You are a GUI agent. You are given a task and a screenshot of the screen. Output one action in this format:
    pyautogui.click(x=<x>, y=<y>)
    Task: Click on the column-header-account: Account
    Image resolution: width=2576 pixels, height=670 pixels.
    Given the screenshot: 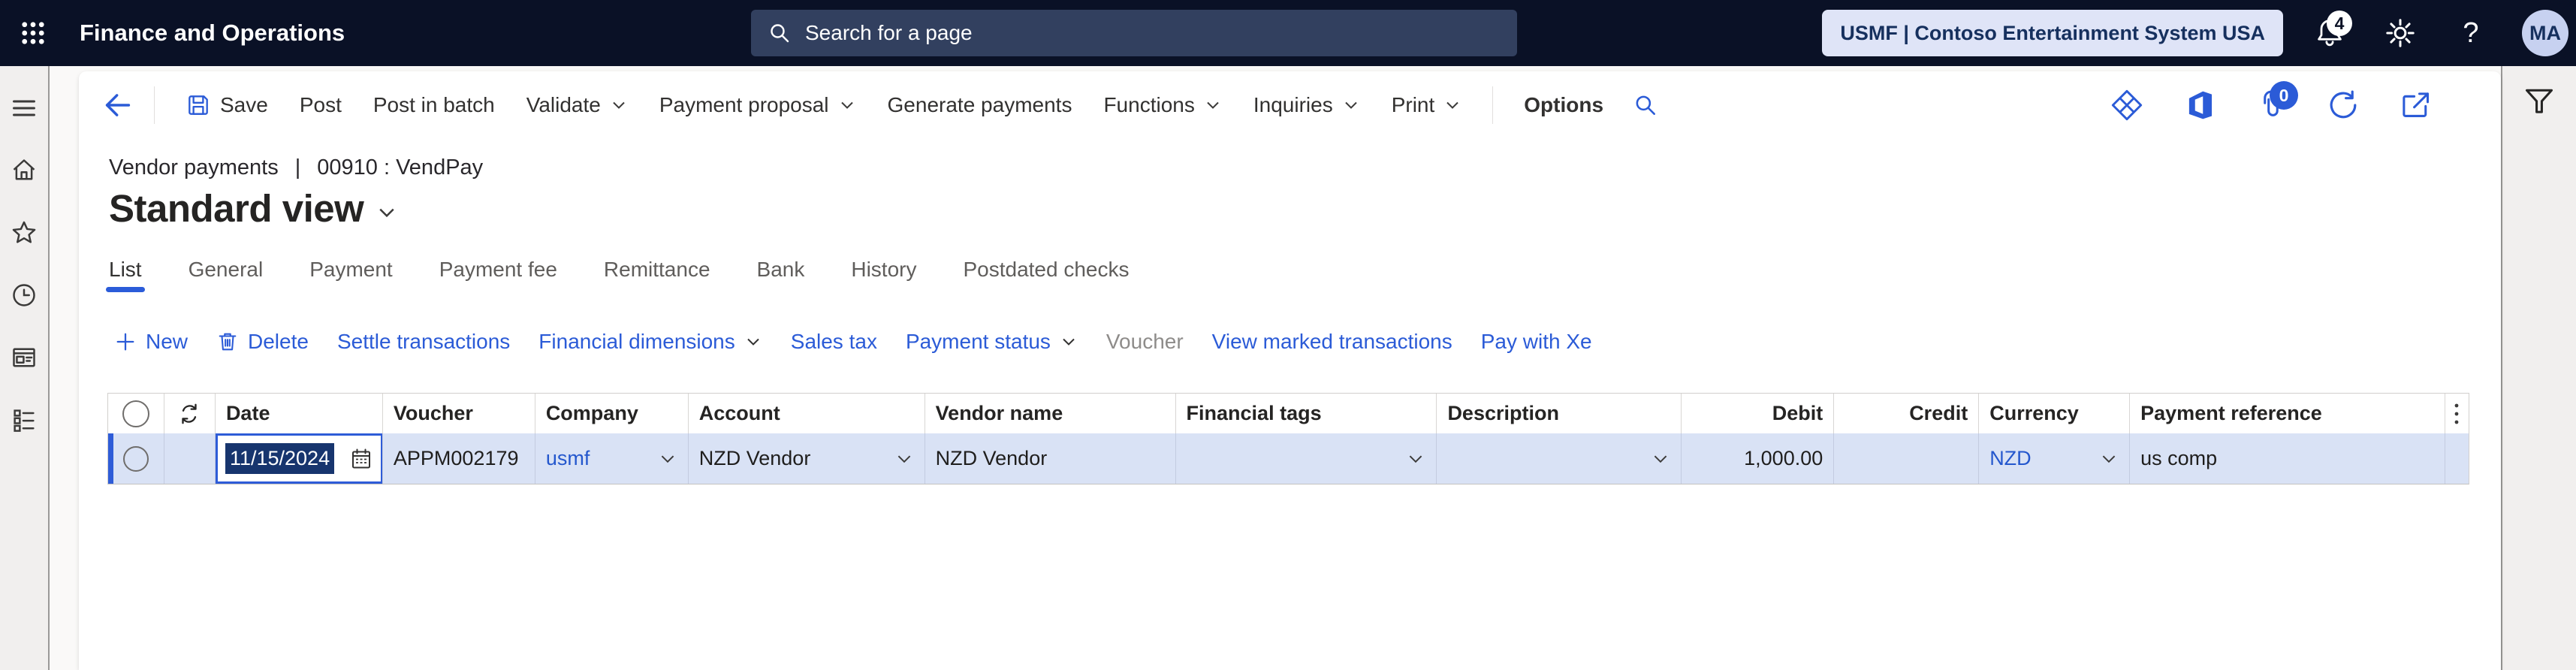 What is the action you would take?
    pyautogui.click(x=807, y=413)
    